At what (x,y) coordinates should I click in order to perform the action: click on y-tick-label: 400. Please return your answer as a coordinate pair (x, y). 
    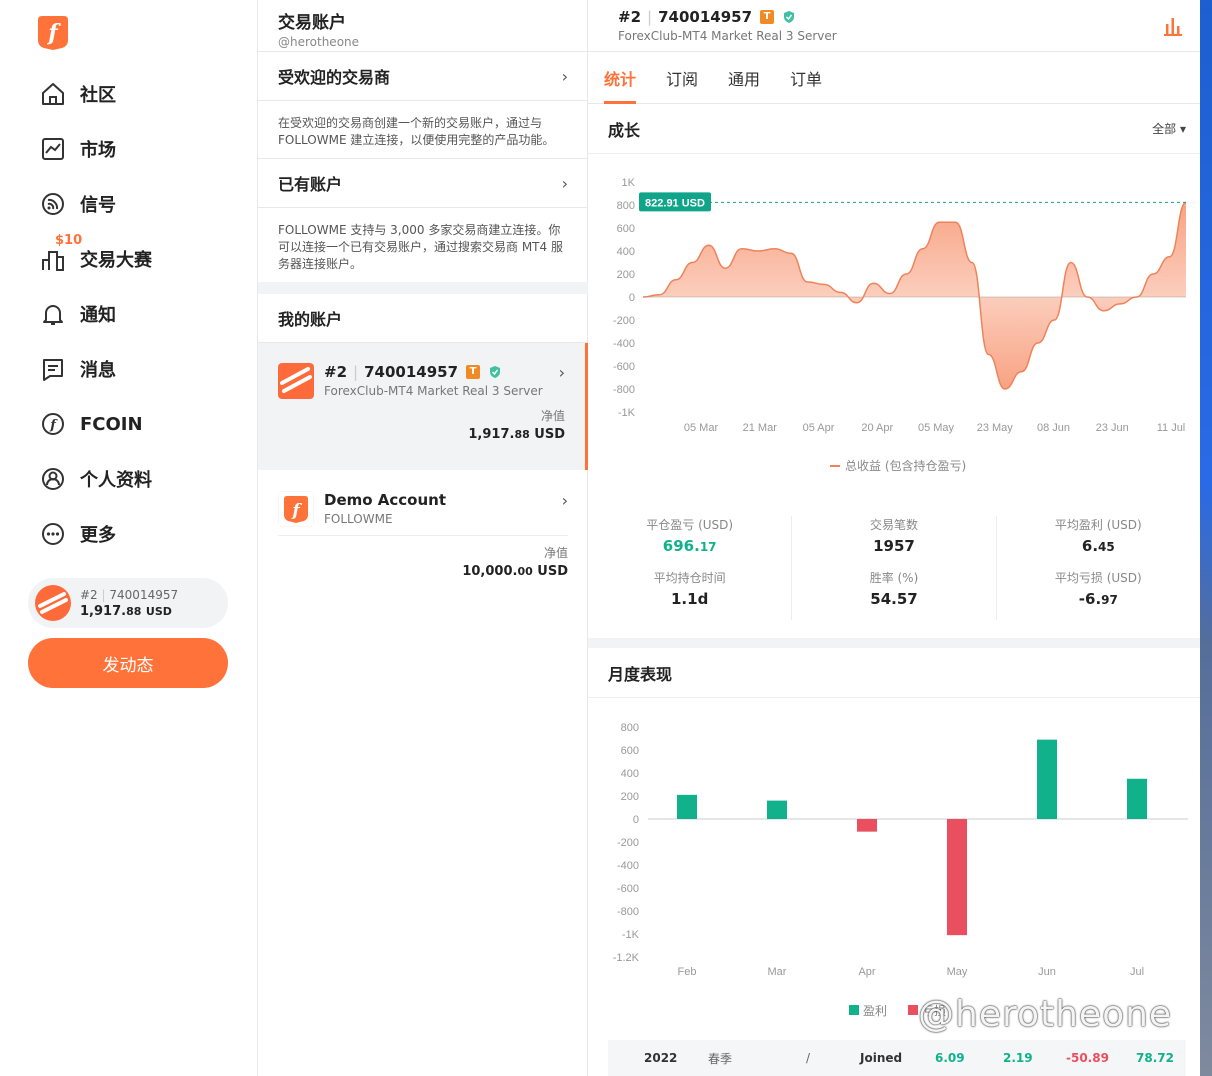
    Looking at the image, I should click on (626, 252).